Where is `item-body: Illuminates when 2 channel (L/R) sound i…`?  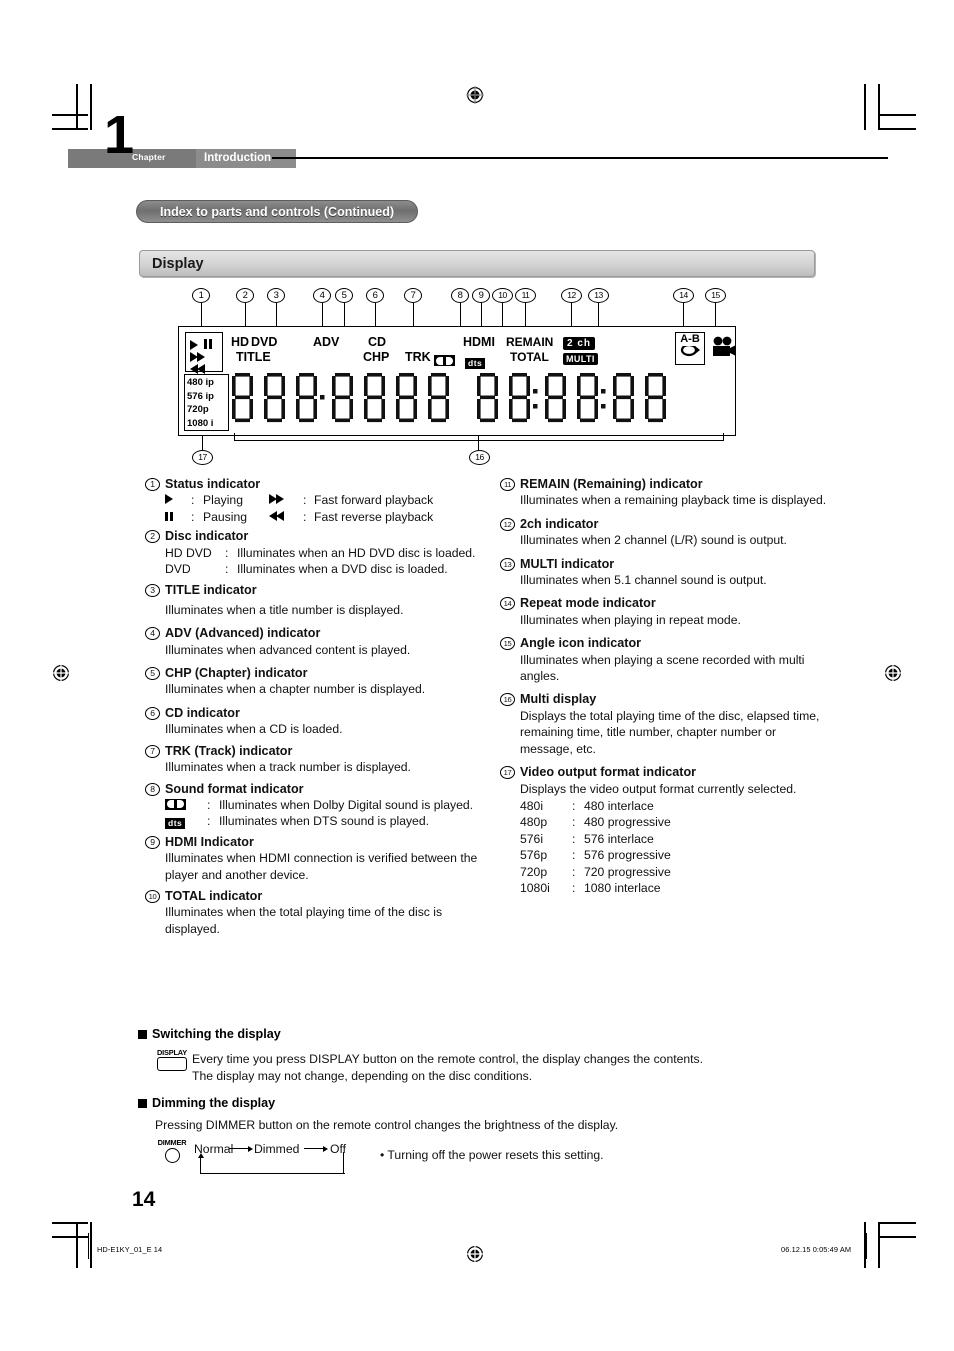
item-body: Illuminates when 2 channel (L/R) sound i… is located at coordinates (653, 540).